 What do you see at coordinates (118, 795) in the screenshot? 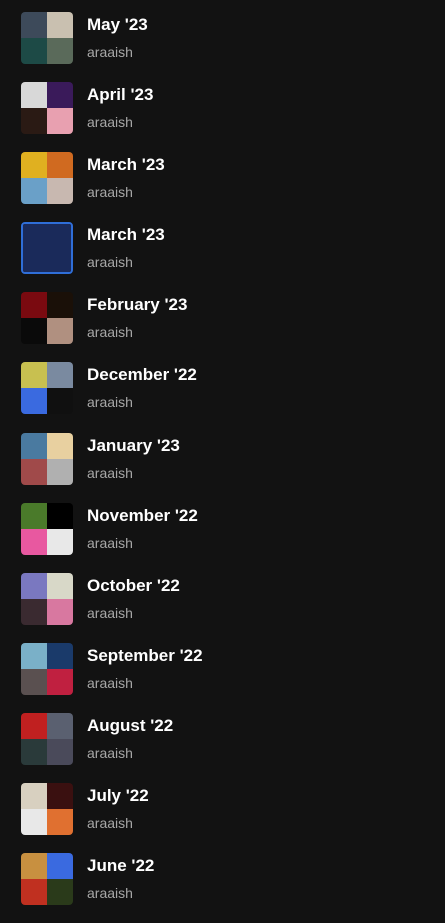
I see `playlist-title: July '22` at bounding box center [118, 795].